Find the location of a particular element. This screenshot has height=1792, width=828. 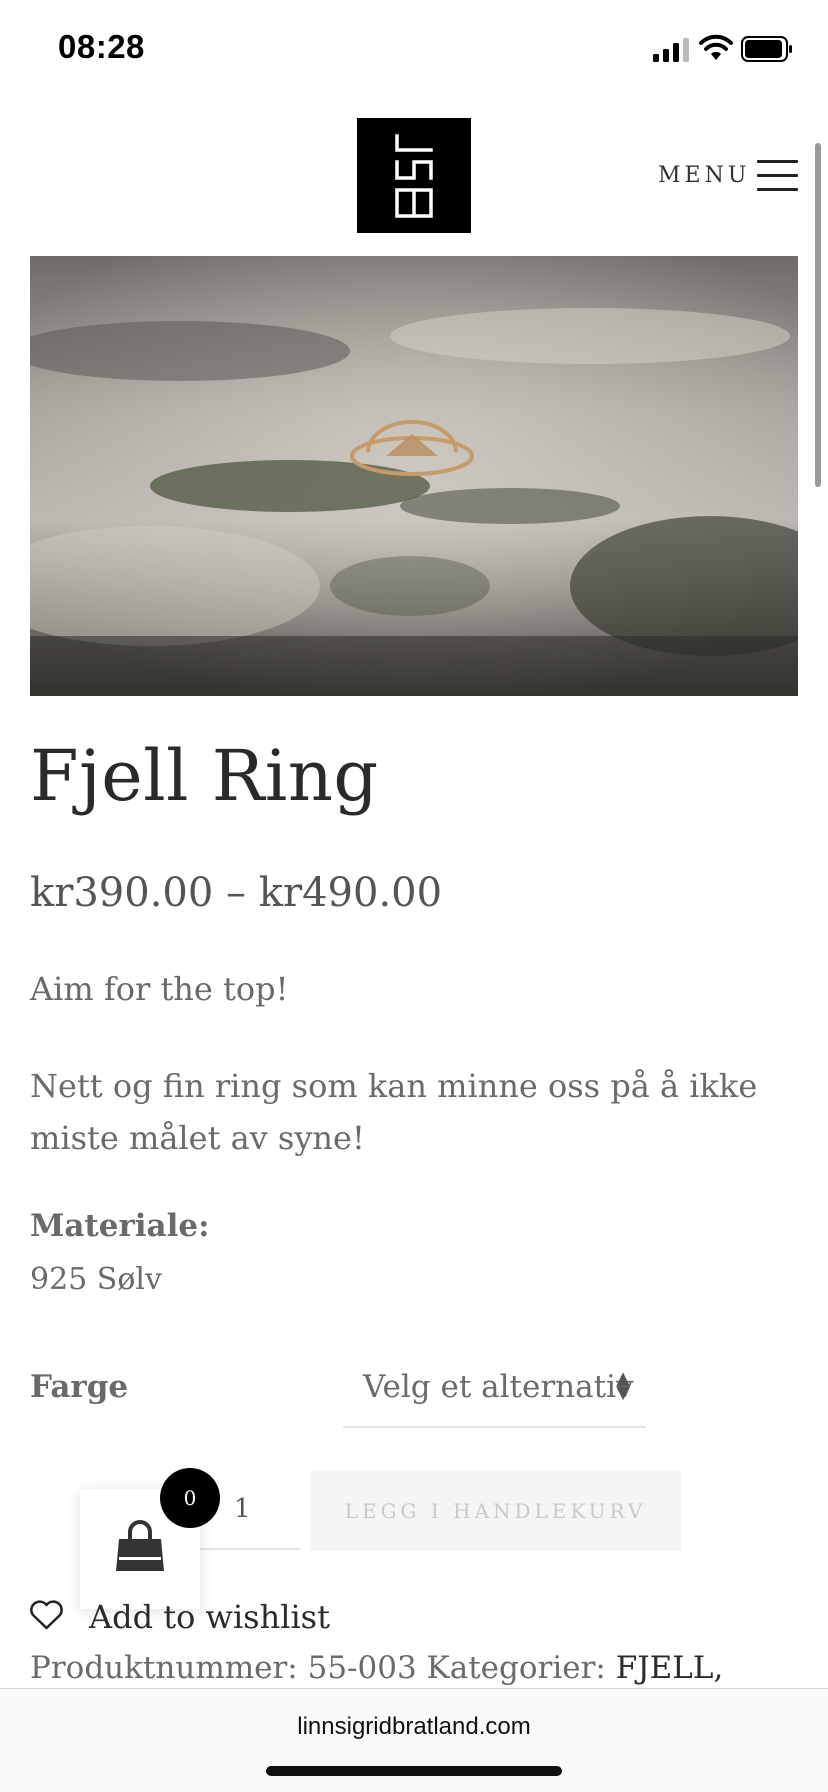

browser-address-bar: linnsigridbratland.com is located at coordinates (414, 1740).